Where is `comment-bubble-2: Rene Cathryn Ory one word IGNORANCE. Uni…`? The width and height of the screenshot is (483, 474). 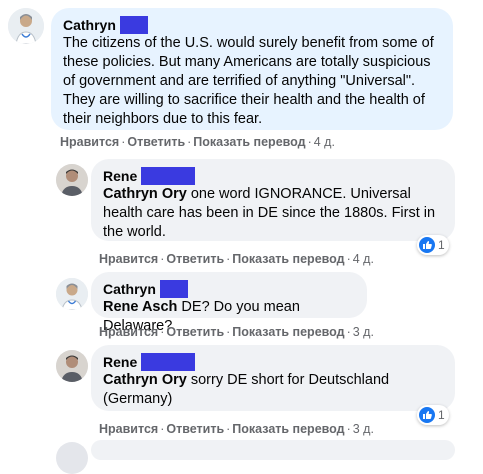 comment-bubble-2: Rene Cathryn Ory one word IGNORANCE. Uni… is located at coordinates (273, 200).